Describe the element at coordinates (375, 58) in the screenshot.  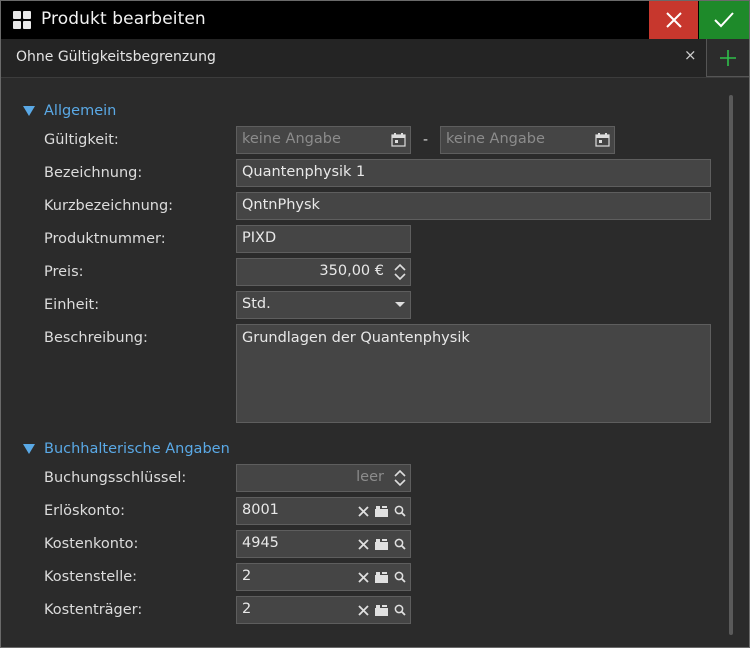
I see `tab-bar: Ohne Gültigkeitsbegrenzung ×` at that location.